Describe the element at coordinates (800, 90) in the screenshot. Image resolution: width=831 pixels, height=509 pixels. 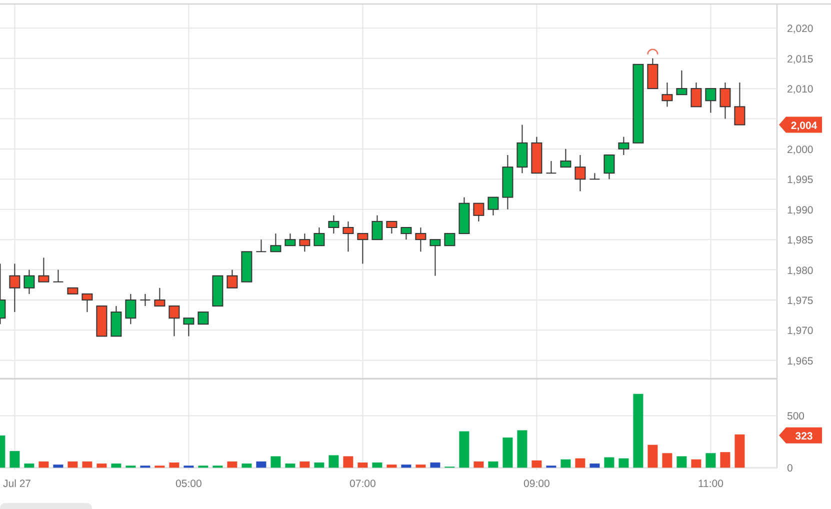
I see `axis-label: 2,010` at that location.